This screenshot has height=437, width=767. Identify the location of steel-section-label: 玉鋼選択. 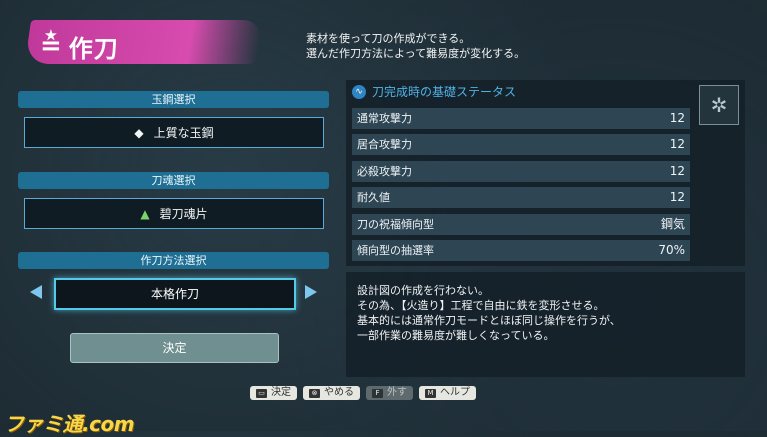
(173, 99).